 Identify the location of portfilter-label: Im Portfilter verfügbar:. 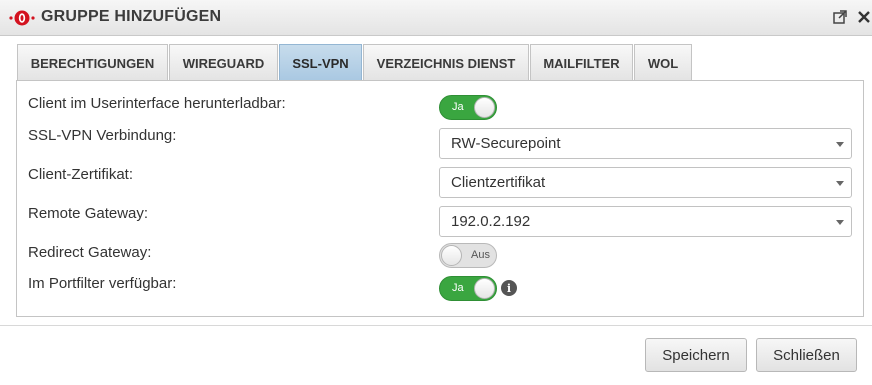
(102, 283).